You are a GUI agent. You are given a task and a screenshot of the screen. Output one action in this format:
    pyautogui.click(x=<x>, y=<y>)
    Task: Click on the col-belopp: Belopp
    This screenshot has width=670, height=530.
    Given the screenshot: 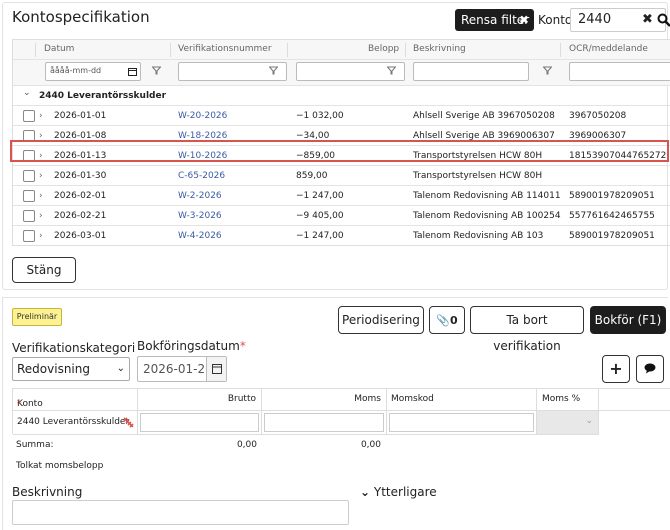 What is the action you would take?
    pyautogui.click(x=383, y=49)
    